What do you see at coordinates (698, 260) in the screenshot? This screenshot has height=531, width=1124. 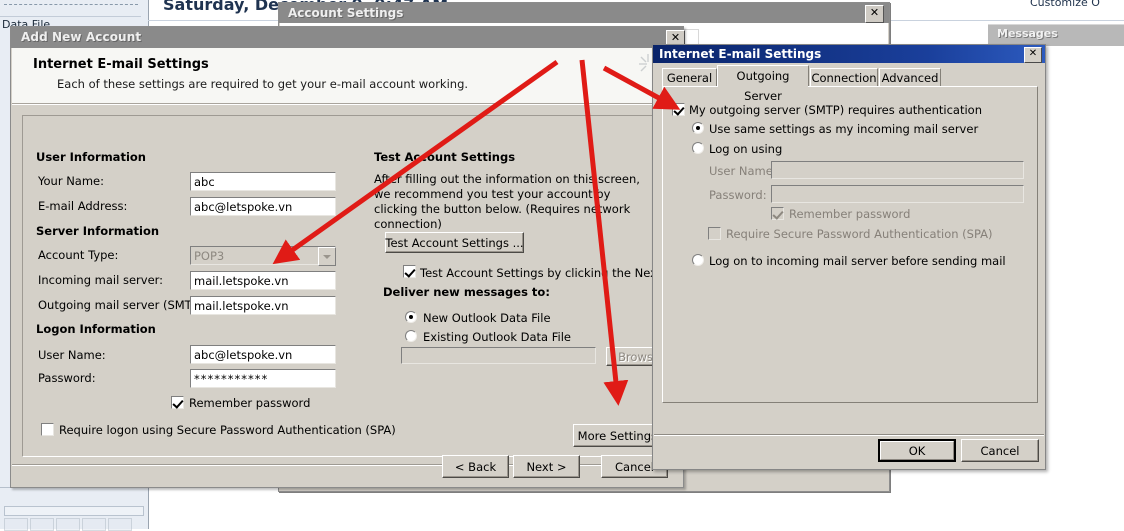 I see `log-on-incoming-radio` at bounding box center [698, 260].